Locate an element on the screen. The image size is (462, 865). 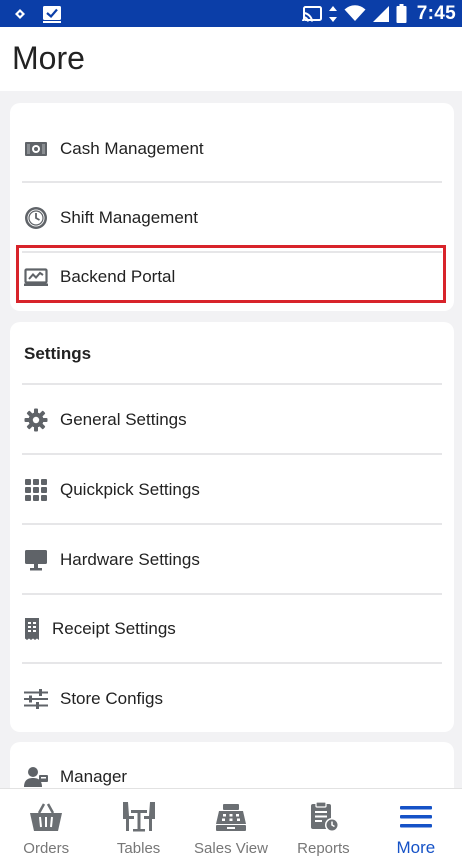
menu-item-label: General Settings is located at coordinates (123, 419).